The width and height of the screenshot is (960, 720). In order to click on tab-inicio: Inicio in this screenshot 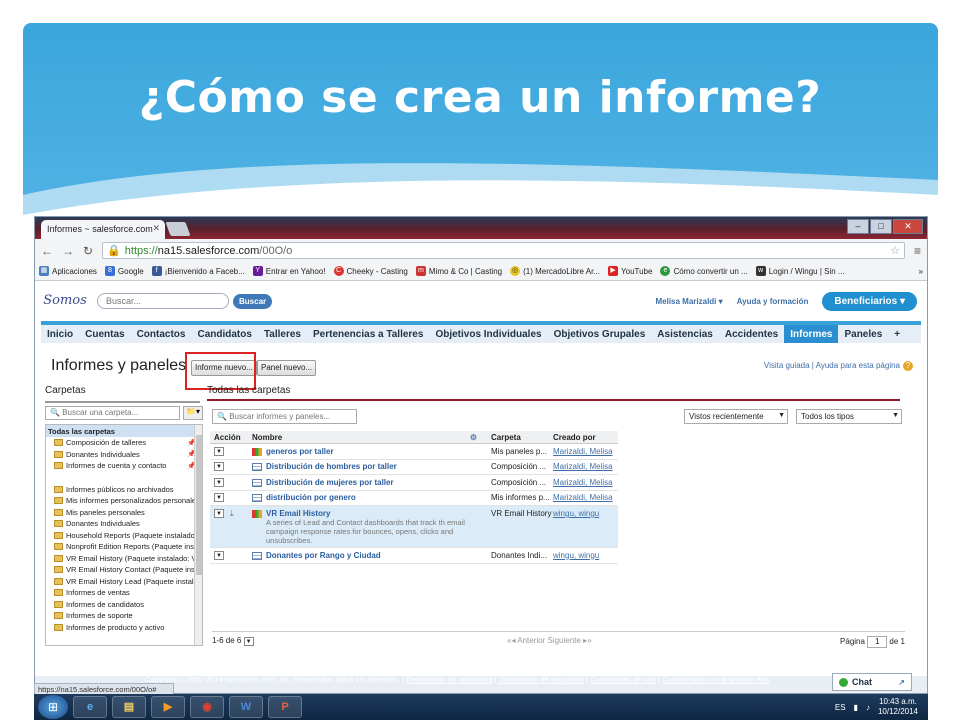, I will do `click(60, 334)`.